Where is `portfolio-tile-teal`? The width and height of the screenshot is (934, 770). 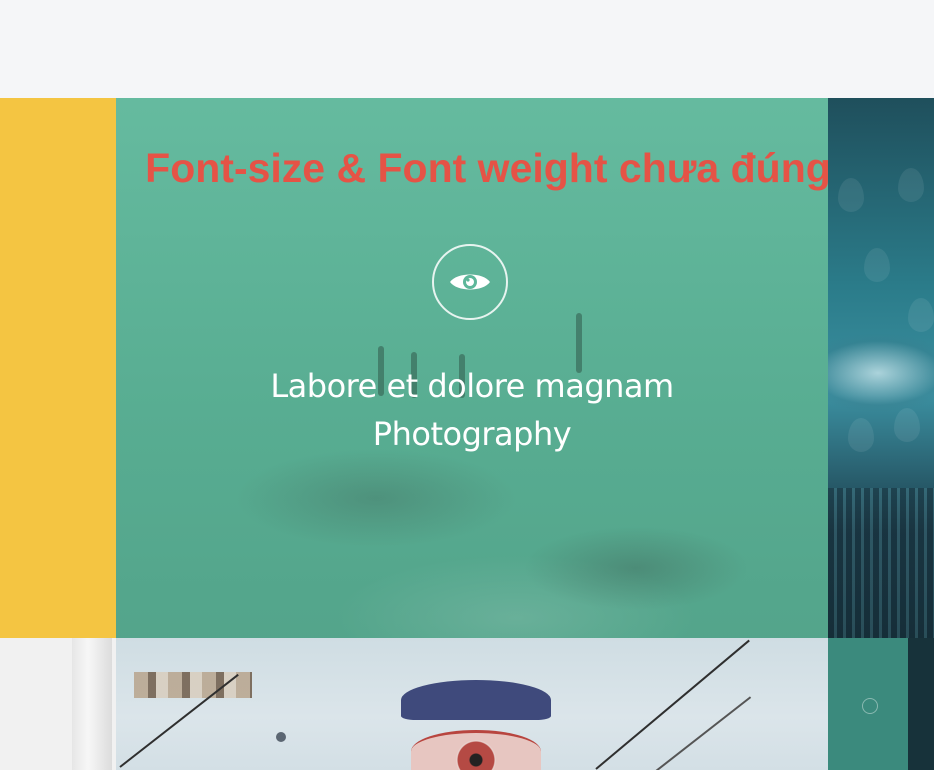 portfolio-tile-teal is located at coordinates (881, 704).